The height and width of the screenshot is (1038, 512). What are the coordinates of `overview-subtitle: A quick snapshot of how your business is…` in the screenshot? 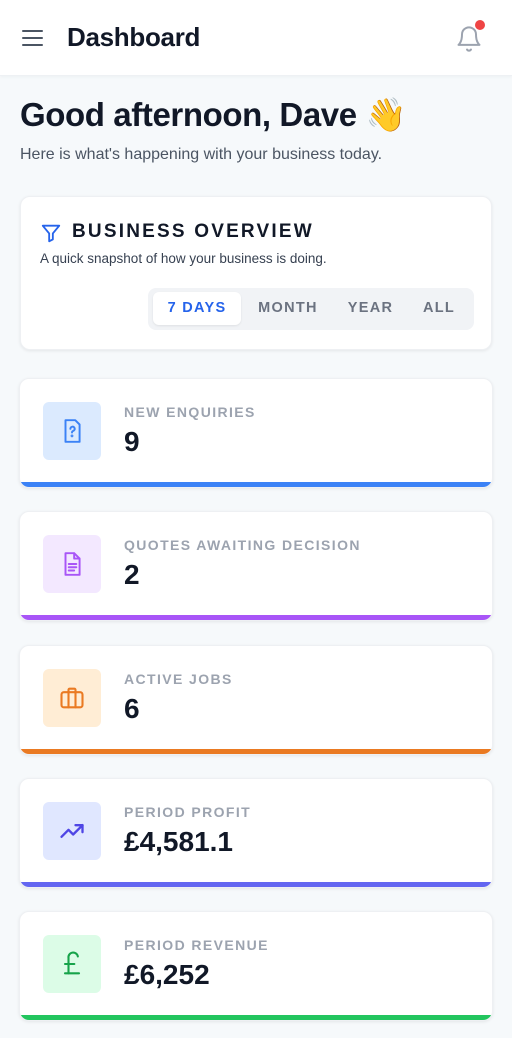 It's located at (183, 258).